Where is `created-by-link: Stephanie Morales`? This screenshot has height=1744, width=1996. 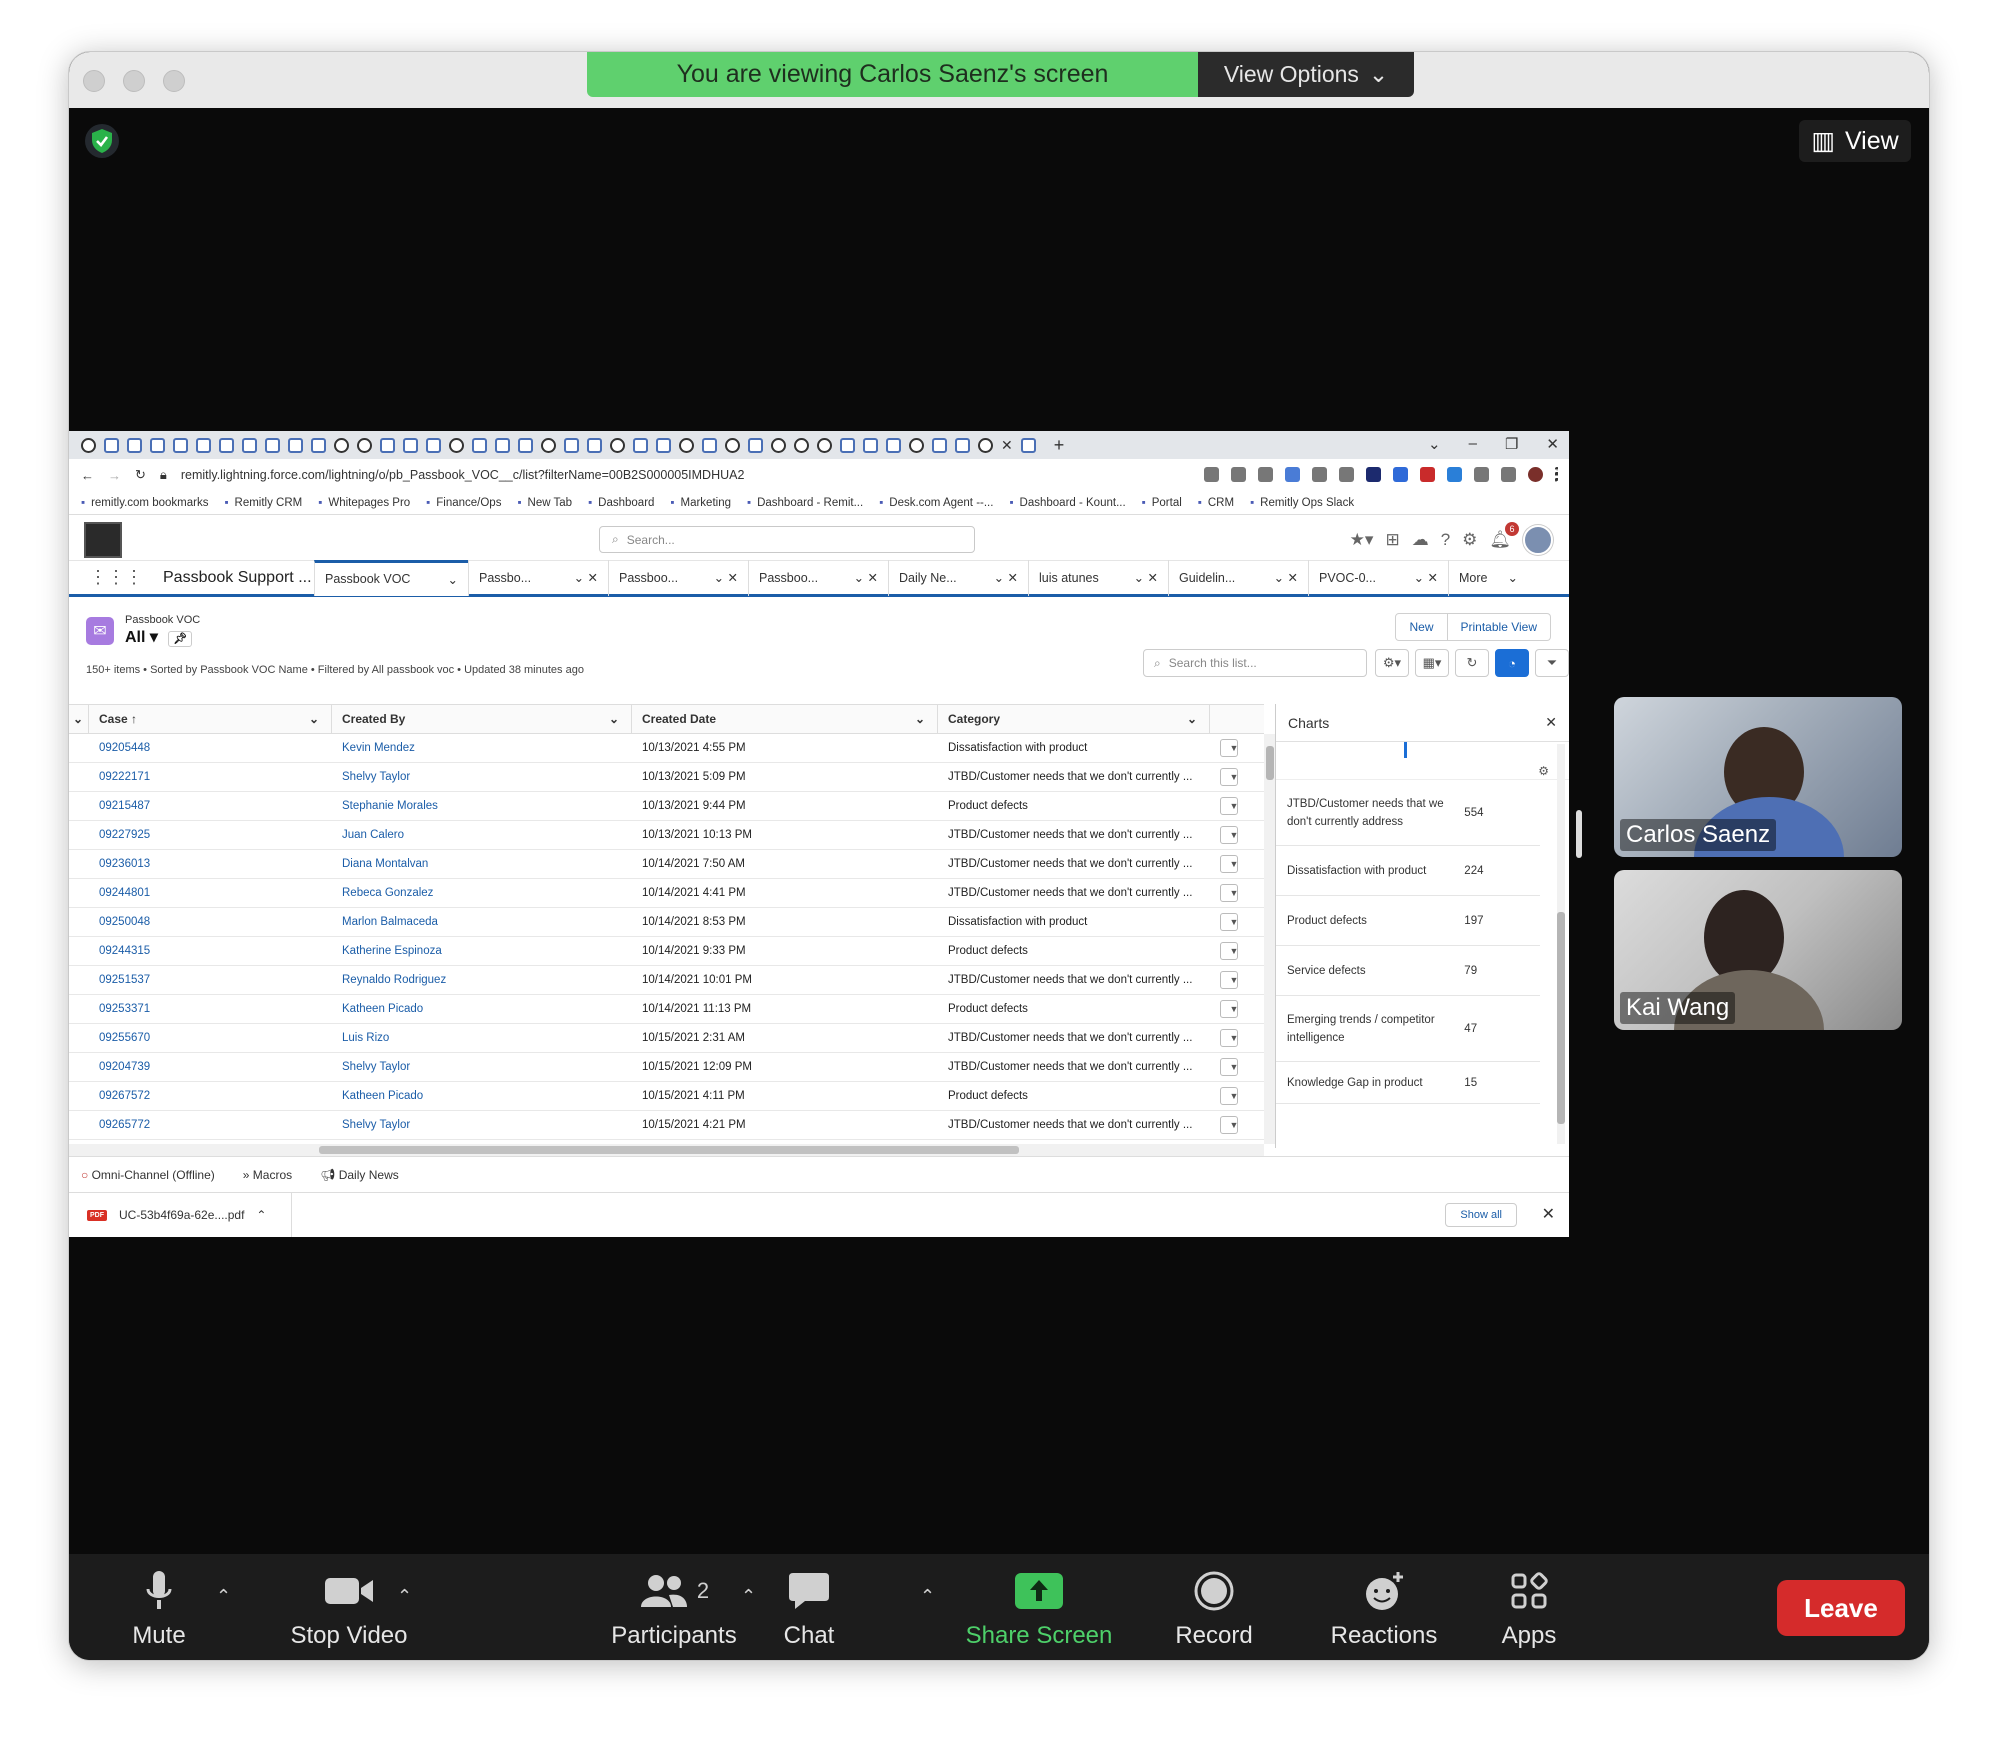
created-by-link: Stephanie Morales is located at coordinates (482, 806).